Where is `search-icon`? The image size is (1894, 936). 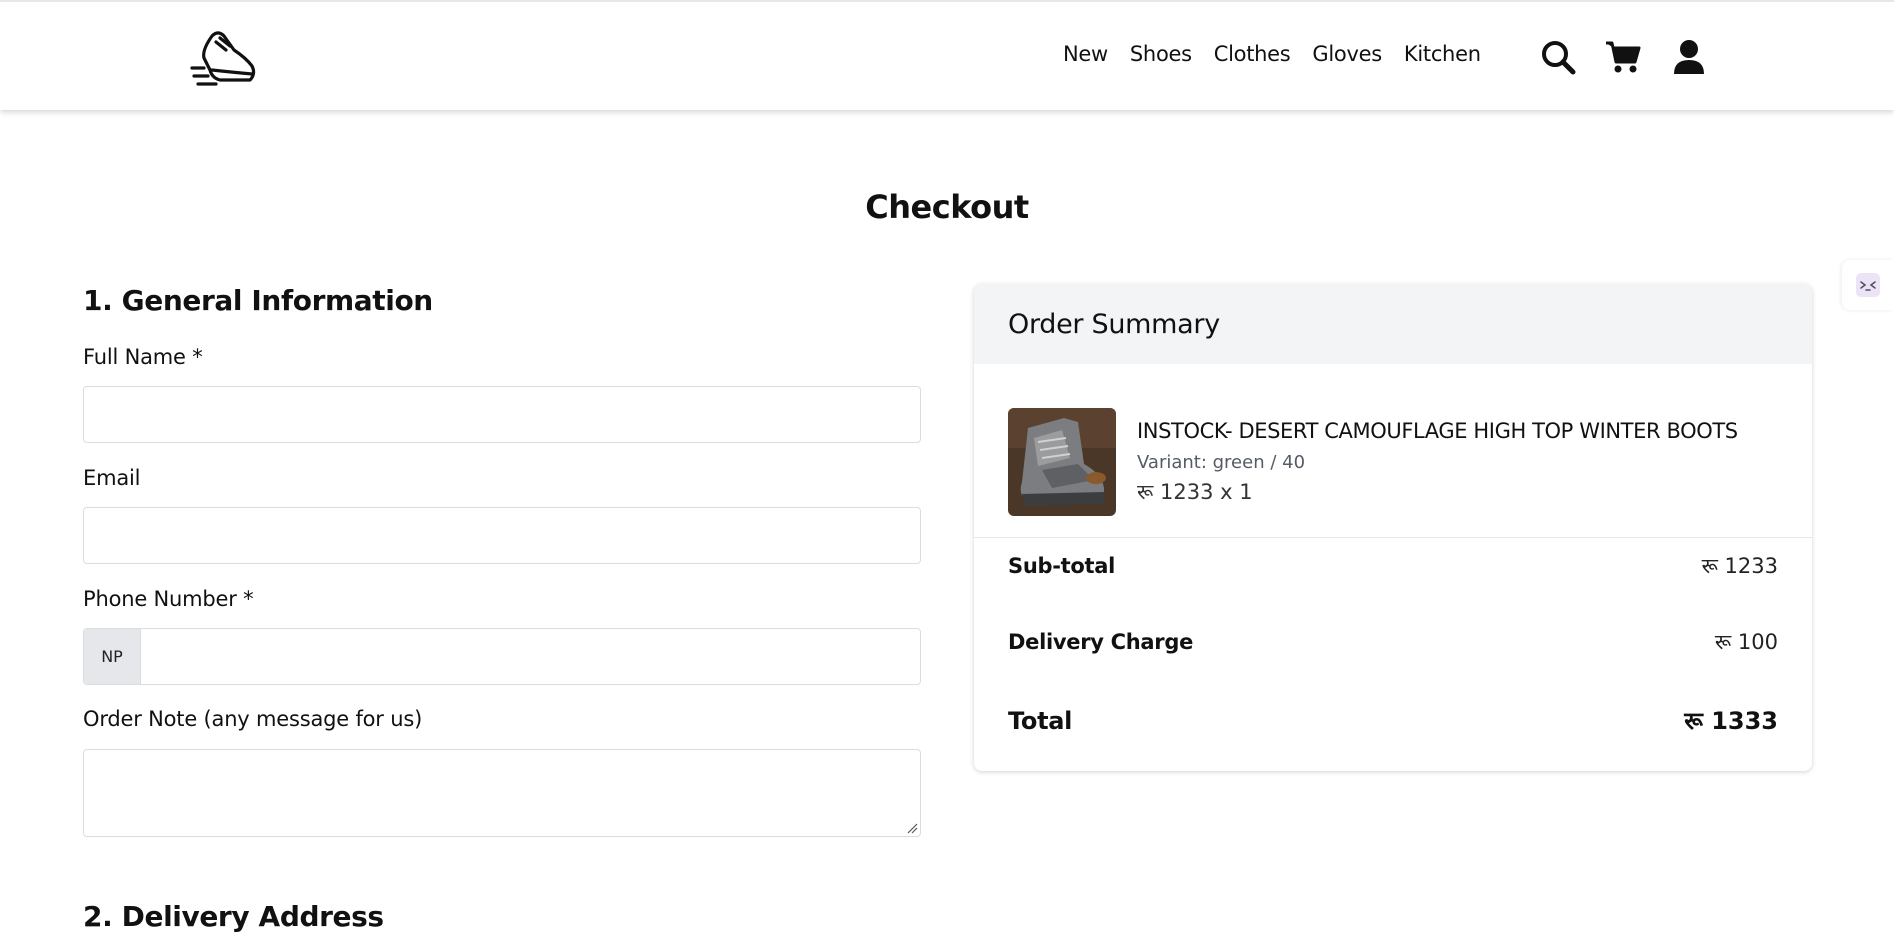
search-icon is located at coordinates (1558, 57).